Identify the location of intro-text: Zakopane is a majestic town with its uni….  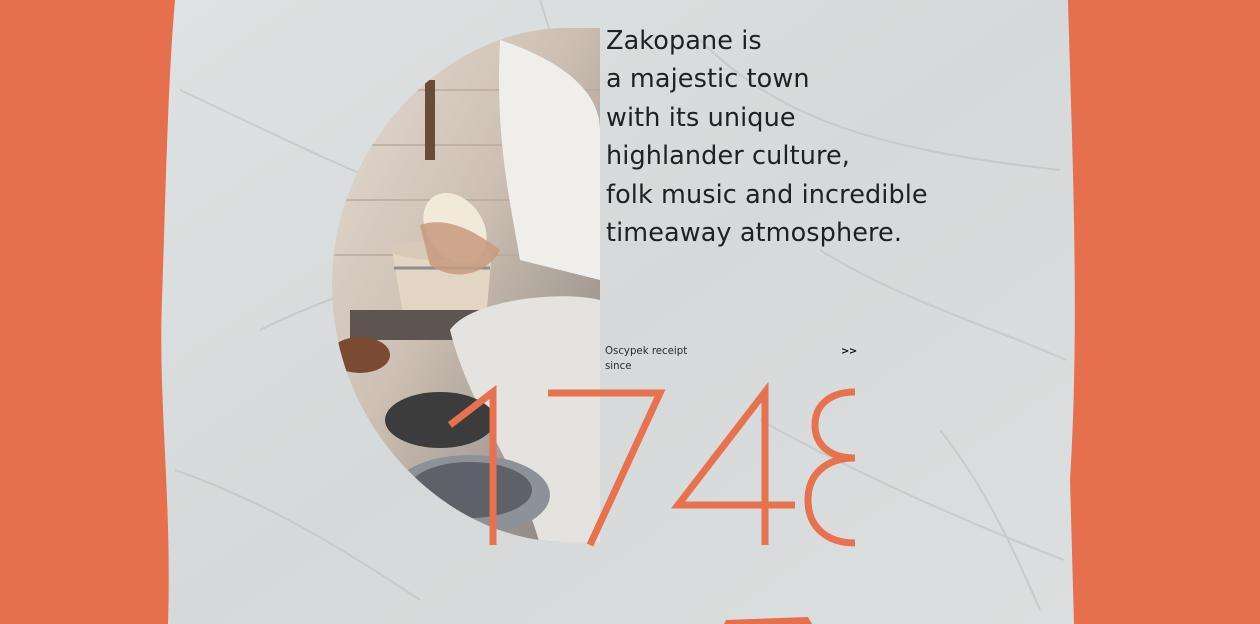
(786, 137).